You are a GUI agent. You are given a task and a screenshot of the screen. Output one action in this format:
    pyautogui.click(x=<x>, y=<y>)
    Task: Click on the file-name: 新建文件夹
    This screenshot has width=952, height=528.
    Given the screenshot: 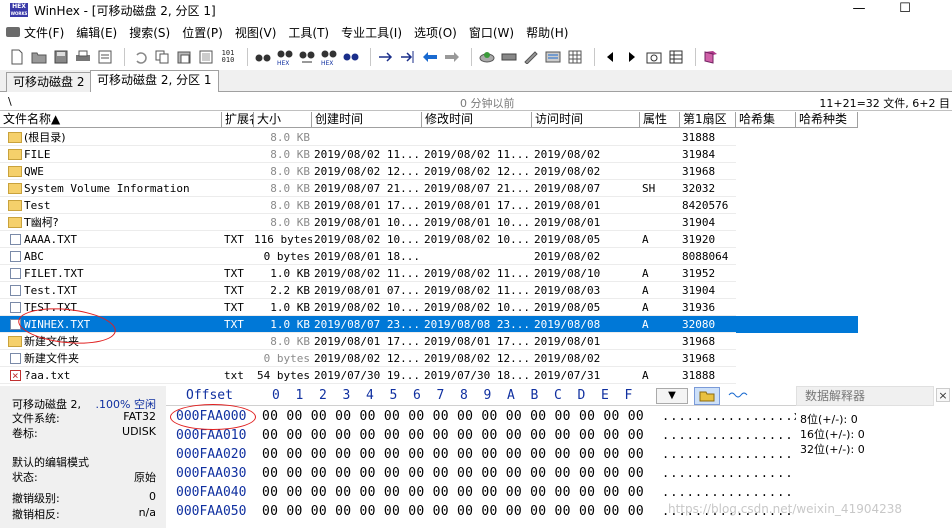 What is the action you would take?
    pyautogui.click(x=51, y=358)
    